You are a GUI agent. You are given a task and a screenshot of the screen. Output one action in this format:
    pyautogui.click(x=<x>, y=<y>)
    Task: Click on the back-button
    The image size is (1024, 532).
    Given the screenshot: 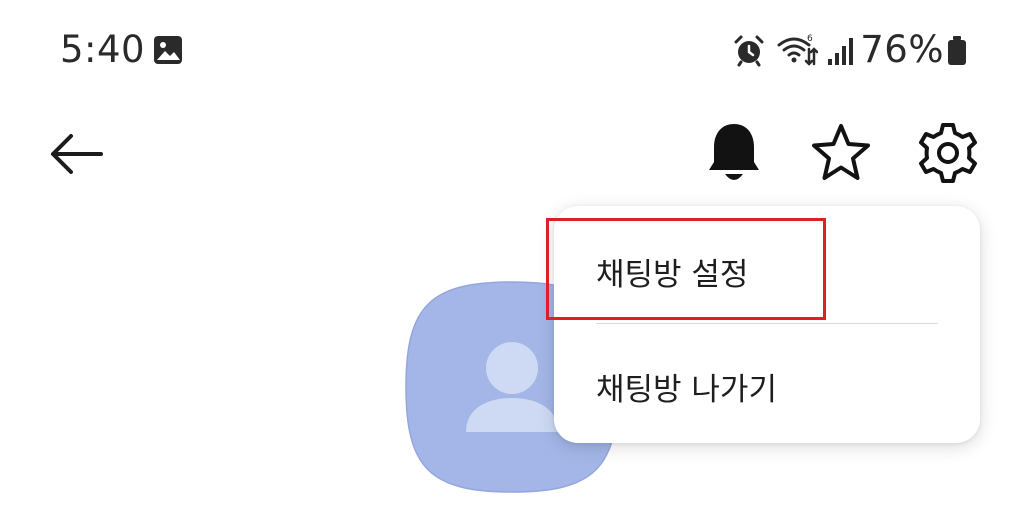 What is the action you would take?
    pyautogui.click(x=76, y=154)
    